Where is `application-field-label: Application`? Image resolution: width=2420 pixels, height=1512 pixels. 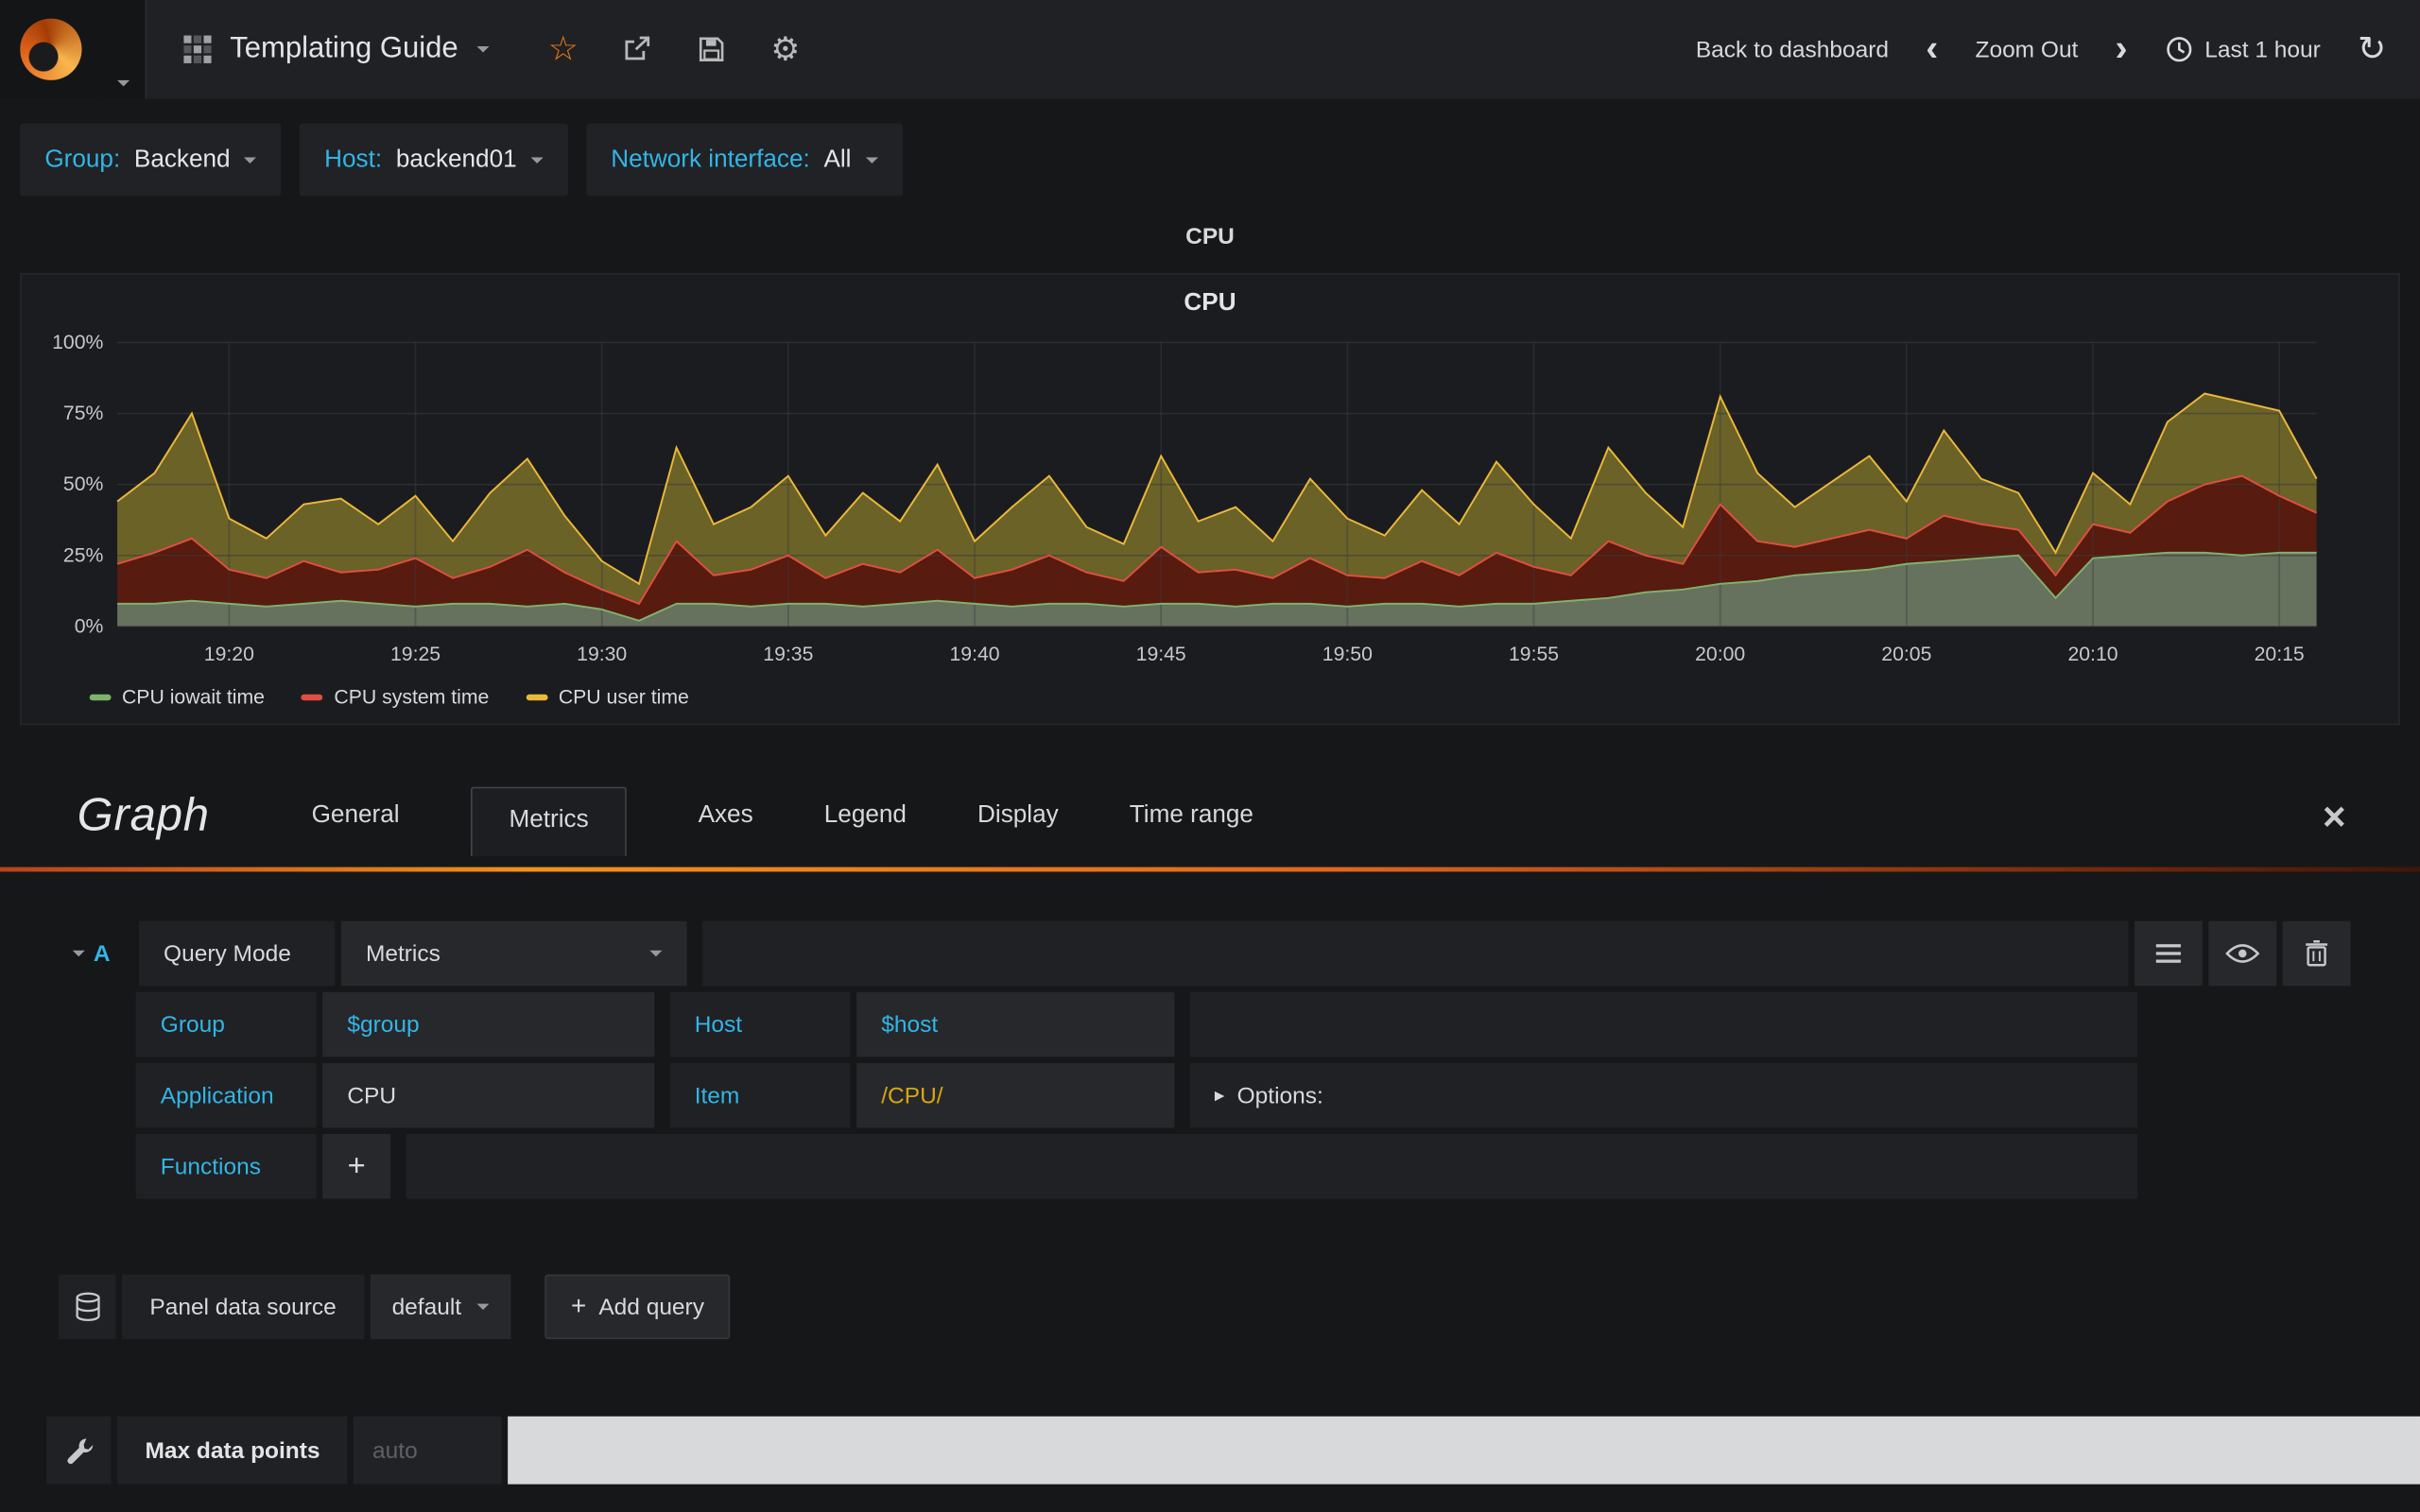
application-field-label: Application is located at coordinates (226, 1095).